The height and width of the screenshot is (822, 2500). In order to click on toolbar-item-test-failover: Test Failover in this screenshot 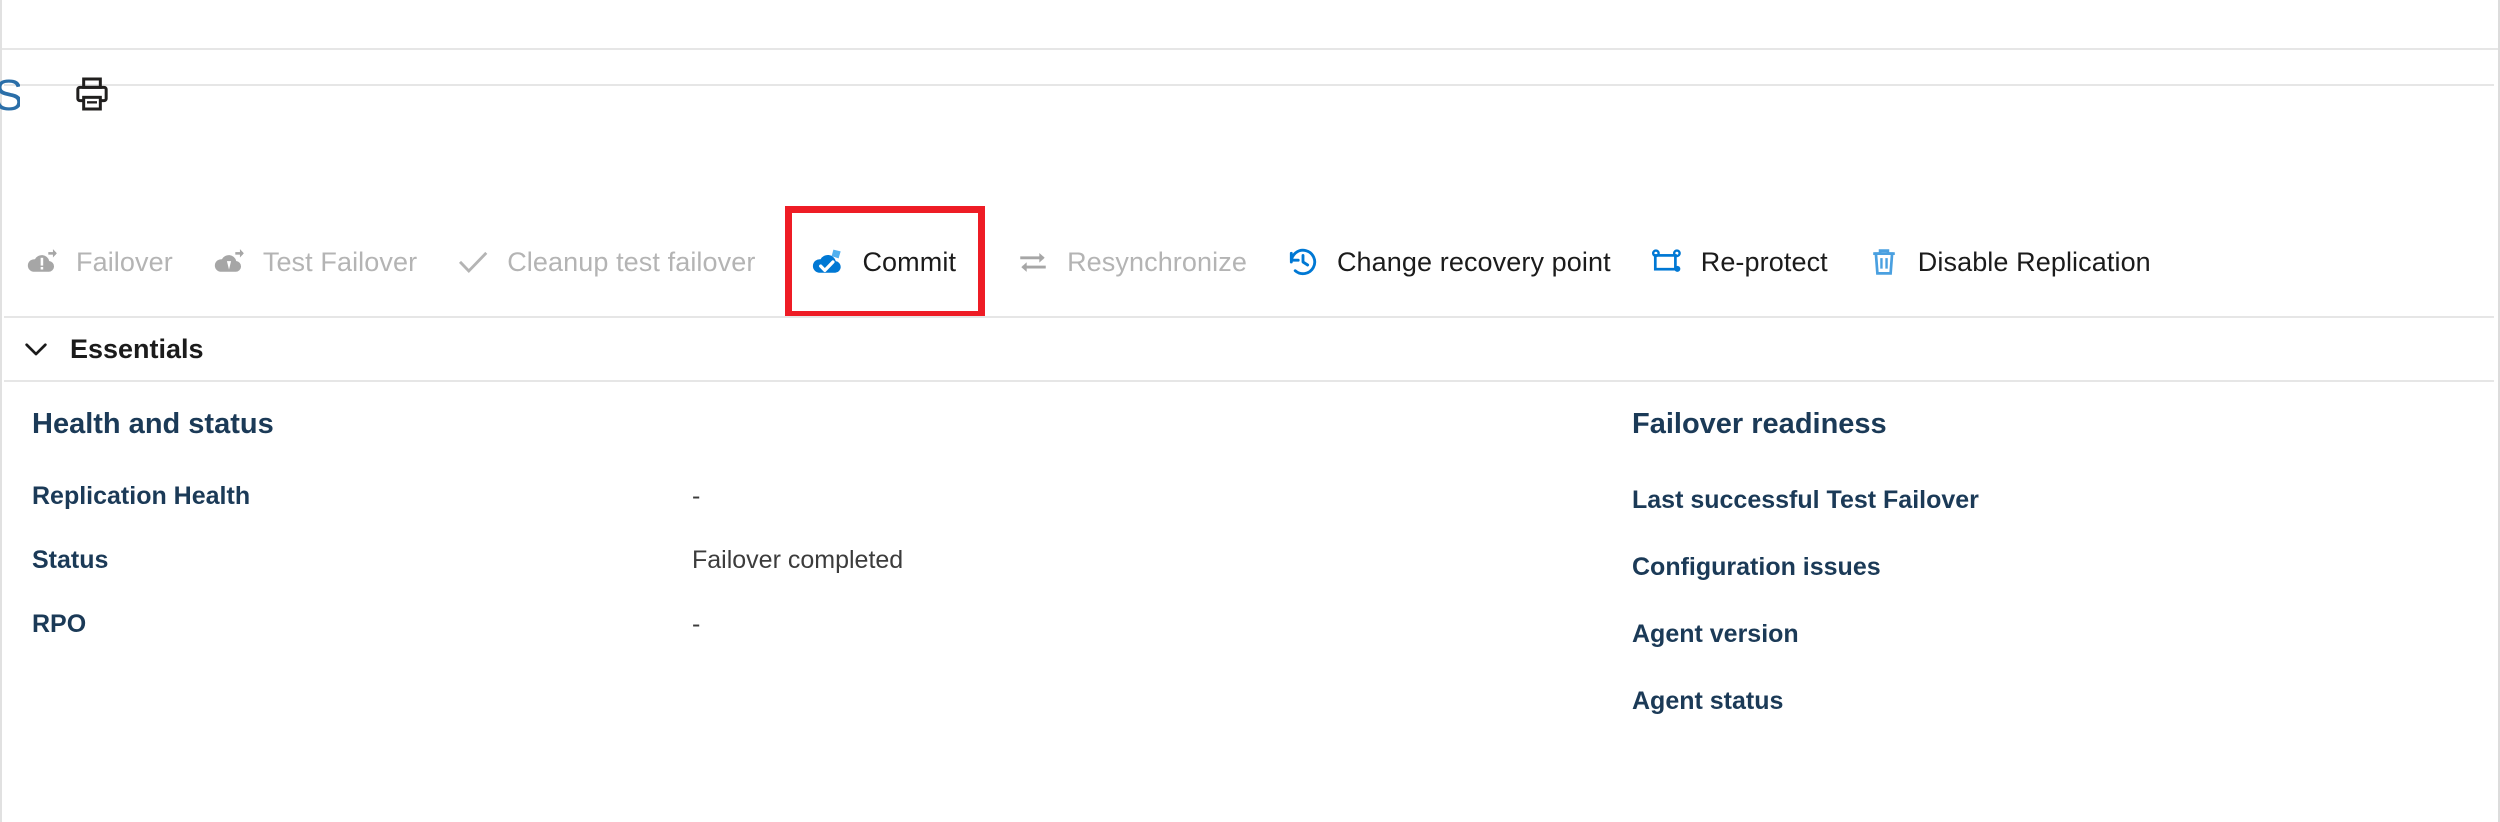, I will do `click(318, 262)`.